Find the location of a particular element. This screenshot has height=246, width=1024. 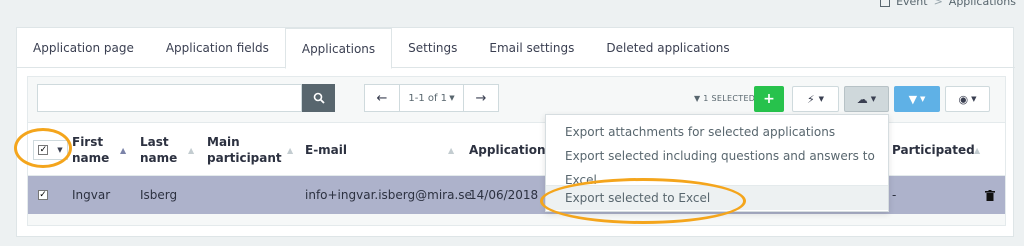

add-application-button: + is located at coordinates (769, 99).